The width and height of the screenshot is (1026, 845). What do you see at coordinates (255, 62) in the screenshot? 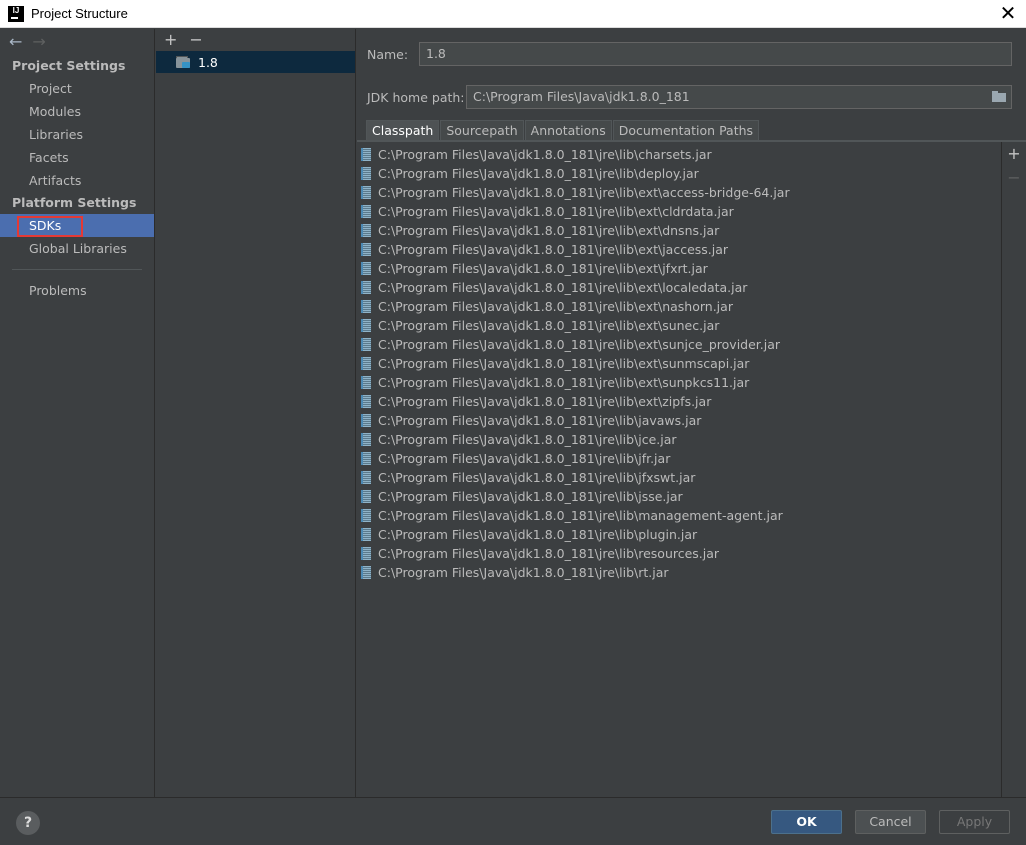
I see `sdk-tree-item: 1.8` at bounding box center [255, 62].